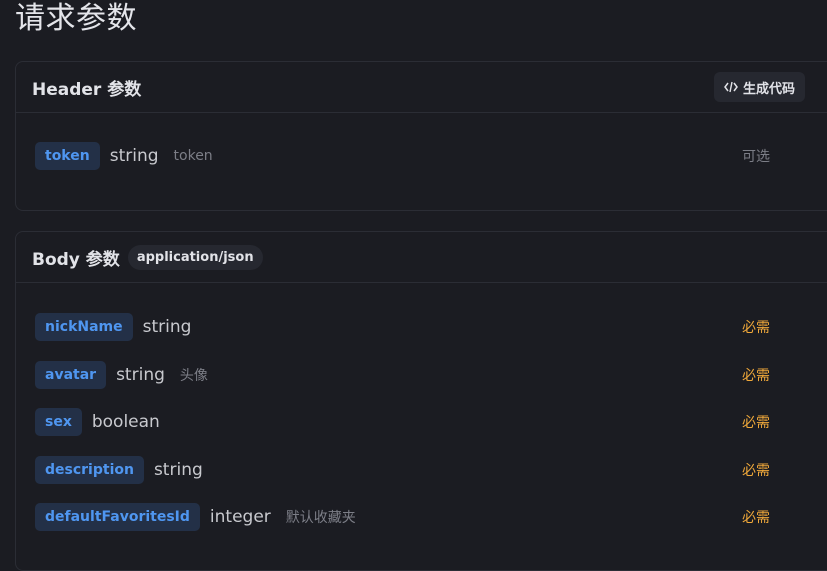 This screenshot has height=571, width=827. I want to click on generate-code-button: 生成代码, so click(760, 87).